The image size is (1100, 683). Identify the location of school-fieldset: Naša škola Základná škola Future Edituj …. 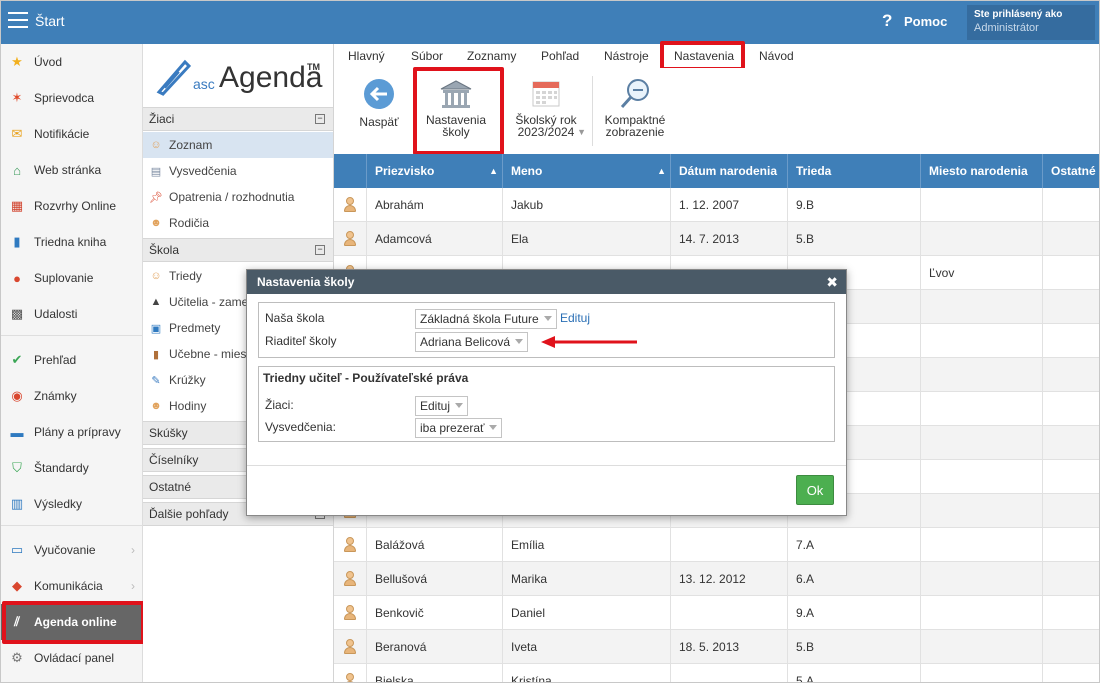
(546, 330).